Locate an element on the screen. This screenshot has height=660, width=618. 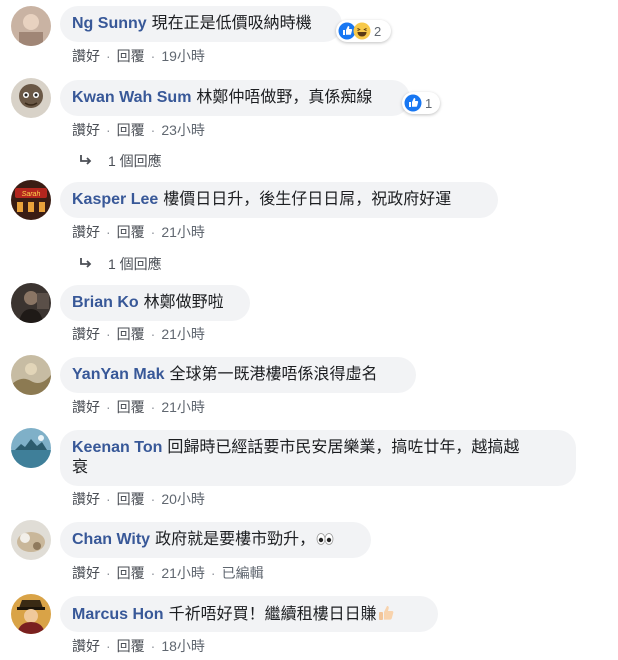
eyes-emoji-icon is located at coordinates (325, 539).